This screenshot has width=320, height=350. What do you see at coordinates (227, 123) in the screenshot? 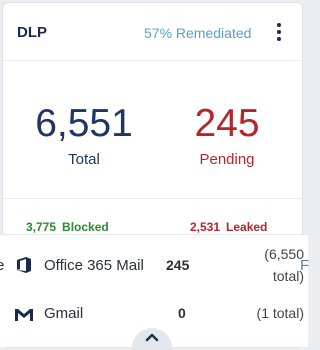
I see `pending-value: 245` at bounding box center [227, 123].